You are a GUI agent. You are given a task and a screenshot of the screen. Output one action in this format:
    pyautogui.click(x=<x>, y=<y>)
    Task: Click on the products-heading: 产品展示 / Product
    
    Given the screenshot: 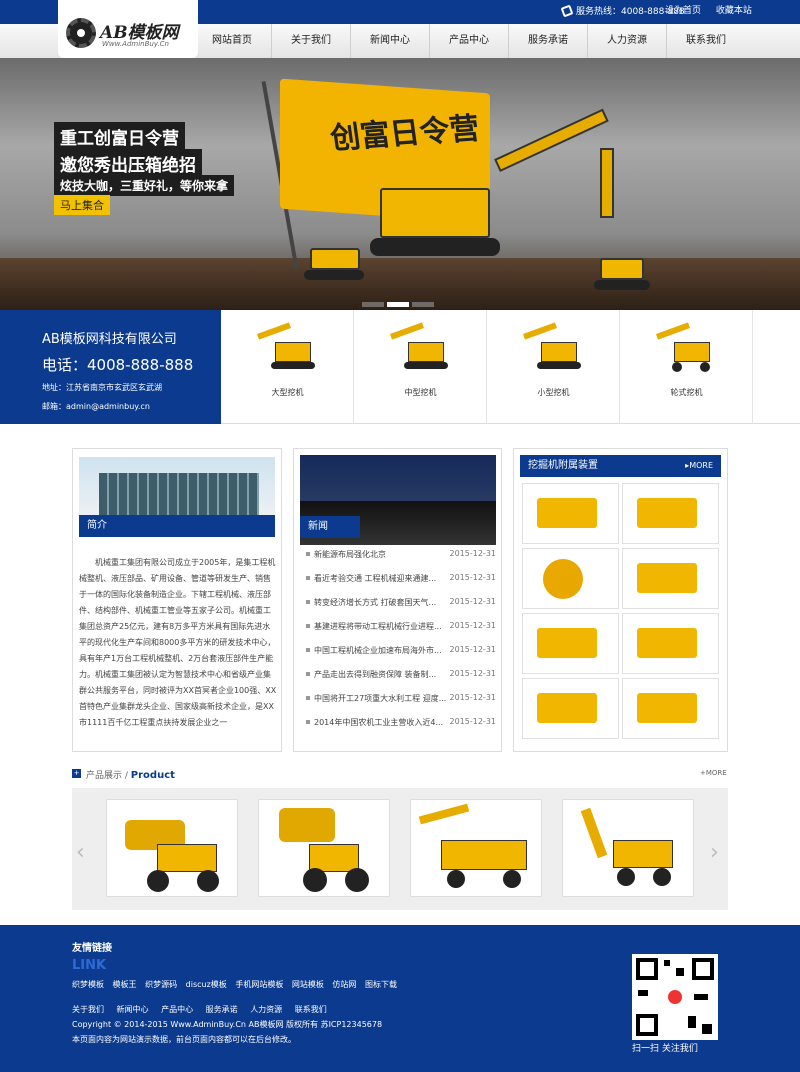 What is the action you would take?
    pyautogui.click(x=130, y=775)
    